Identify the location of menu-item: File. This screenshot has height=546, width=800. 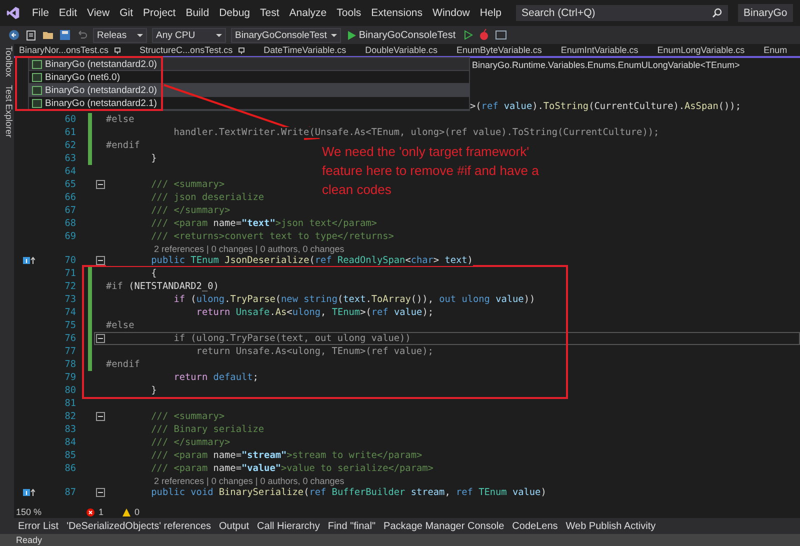
(40, 13).